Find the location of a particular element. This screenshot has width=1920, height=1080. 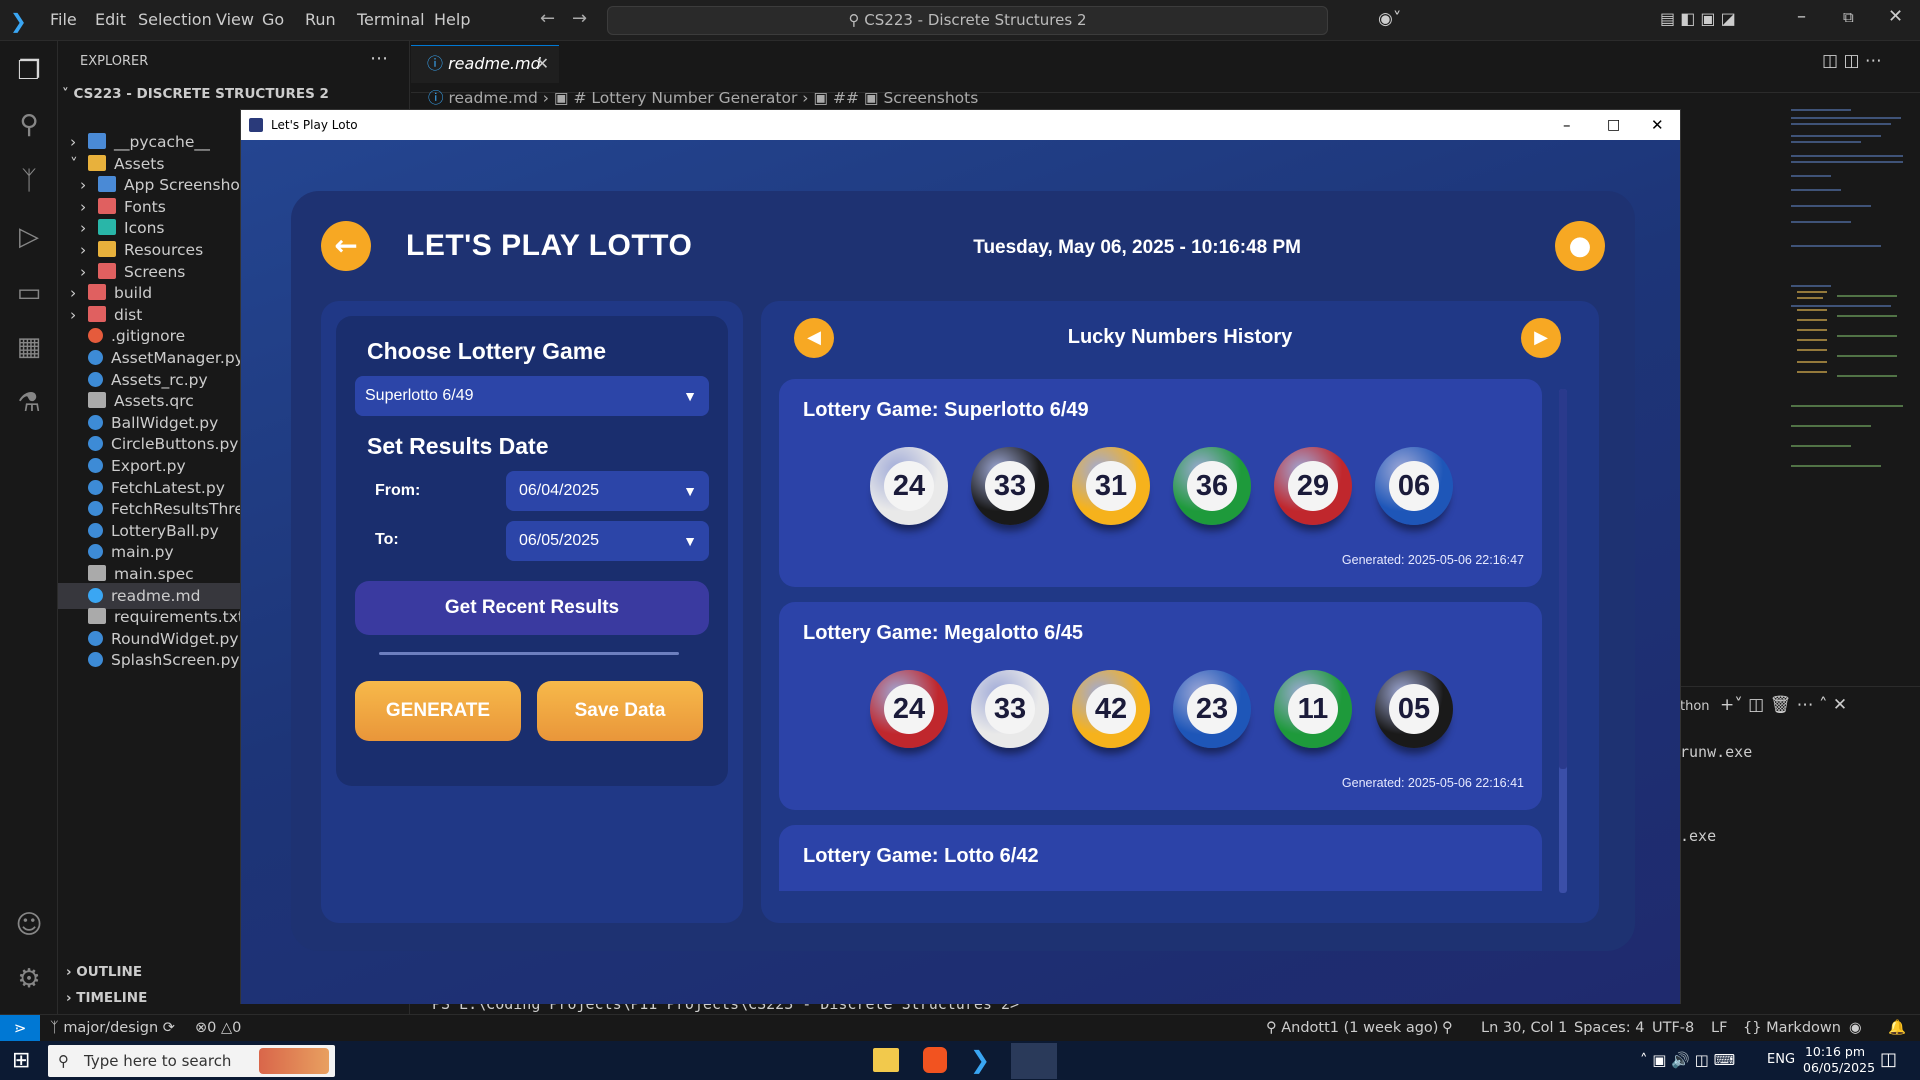

accounts-icon: ☺ is located at coordinates (29, 925).